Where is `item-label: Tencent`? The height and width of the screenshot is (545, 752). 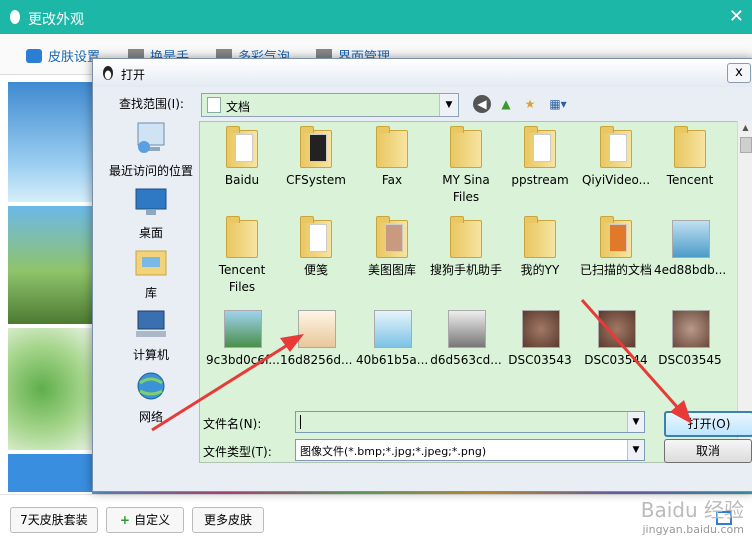 item-label: Tencent is located at coordinates (690, 180).